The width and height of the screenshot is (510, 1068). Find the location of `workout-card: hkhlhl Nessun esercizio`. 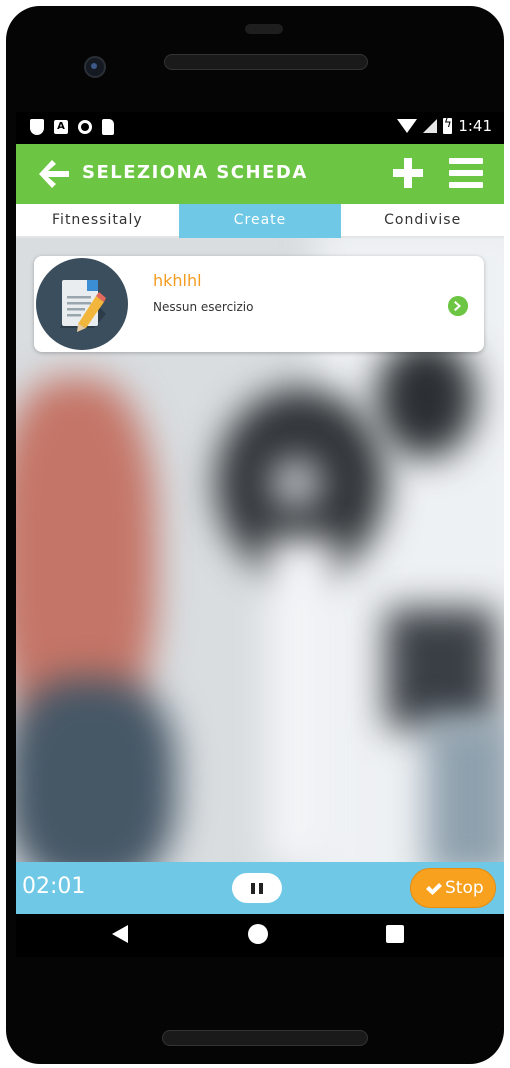

workout-card: hkhlhl Nessun esercizio is located at coordinates (259, 304).